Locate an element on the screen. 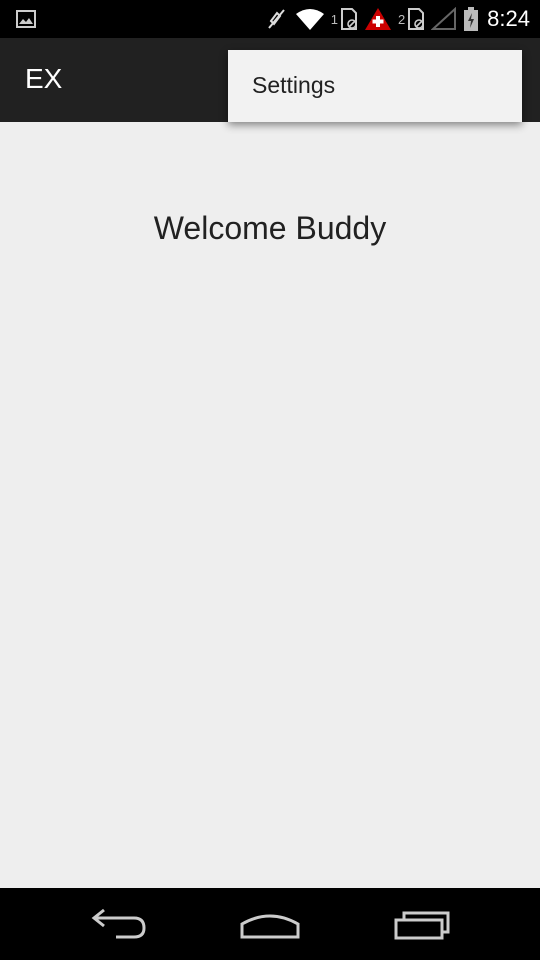 The height and width of the screenshot is (960, 540). mute-icon is located at coordinates (277, 19).